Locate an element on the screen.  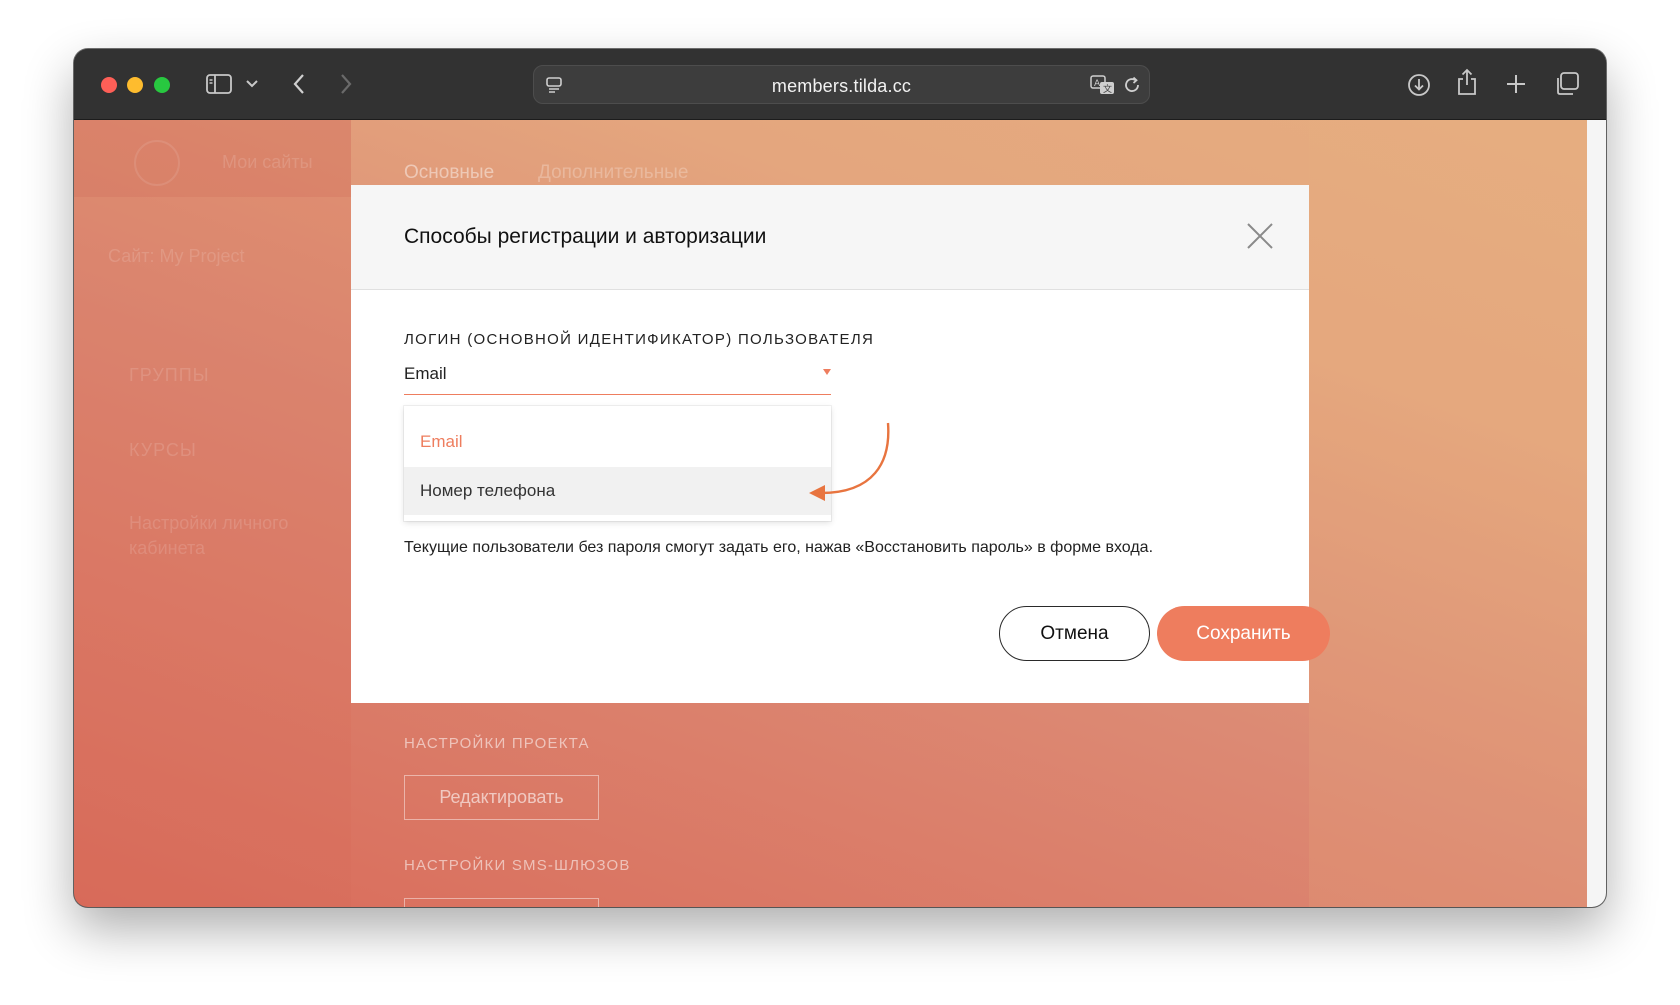
modal-title: Способы регистрации и авторизации is located at coordinates (585, 236).